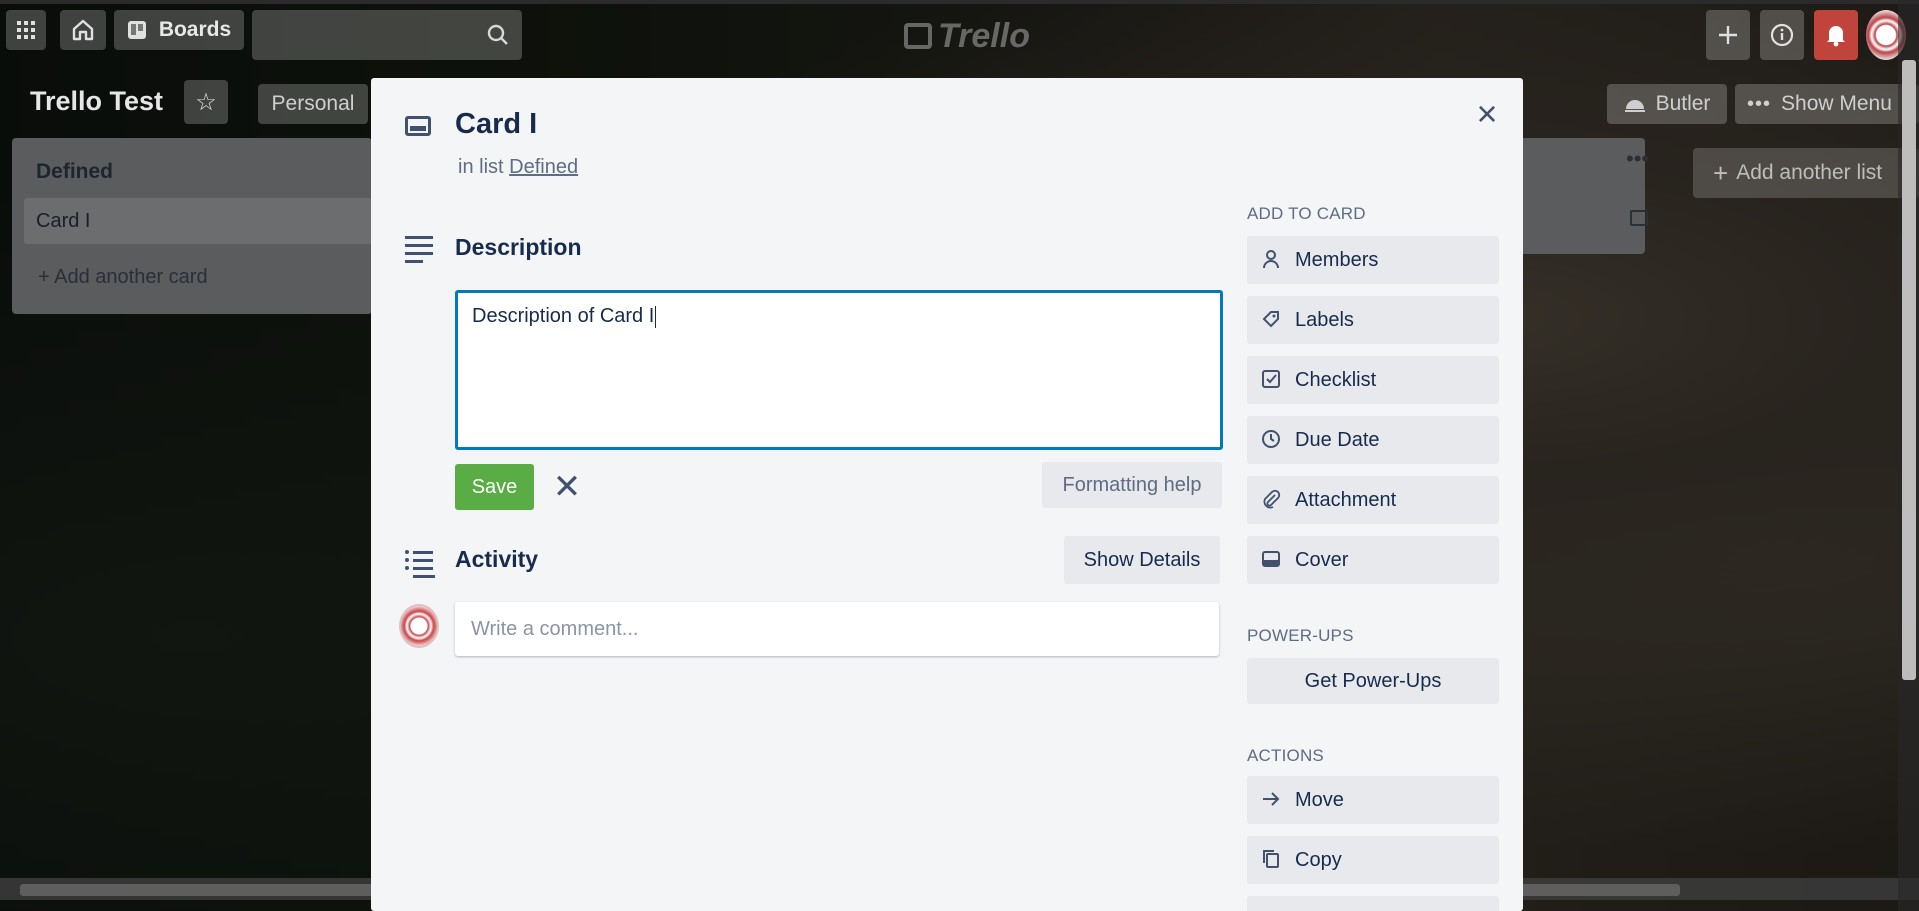  Describe the element at coordinates (131, 277) in the screenshot. I see `add-card-label: Add another card` at that location.